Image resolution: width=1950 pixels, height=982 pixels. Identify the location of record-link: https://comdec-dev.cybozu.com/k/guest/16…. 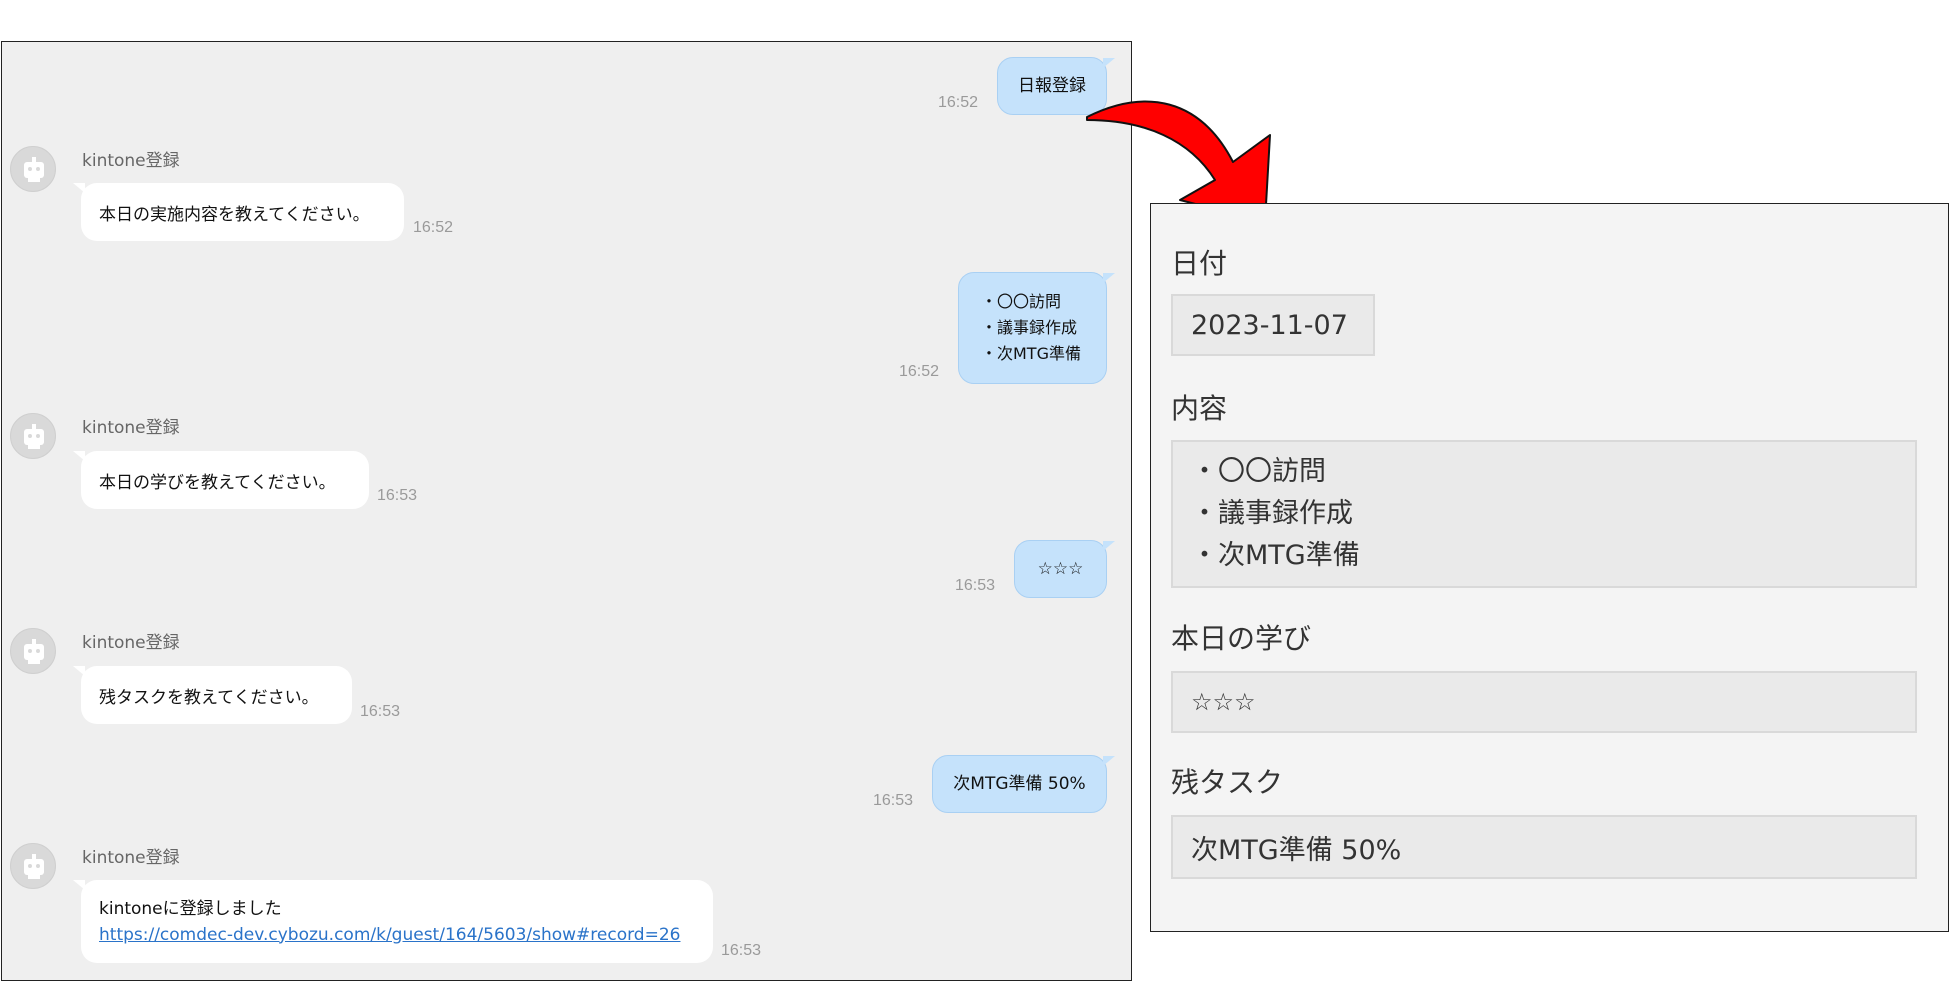
(389, 935).